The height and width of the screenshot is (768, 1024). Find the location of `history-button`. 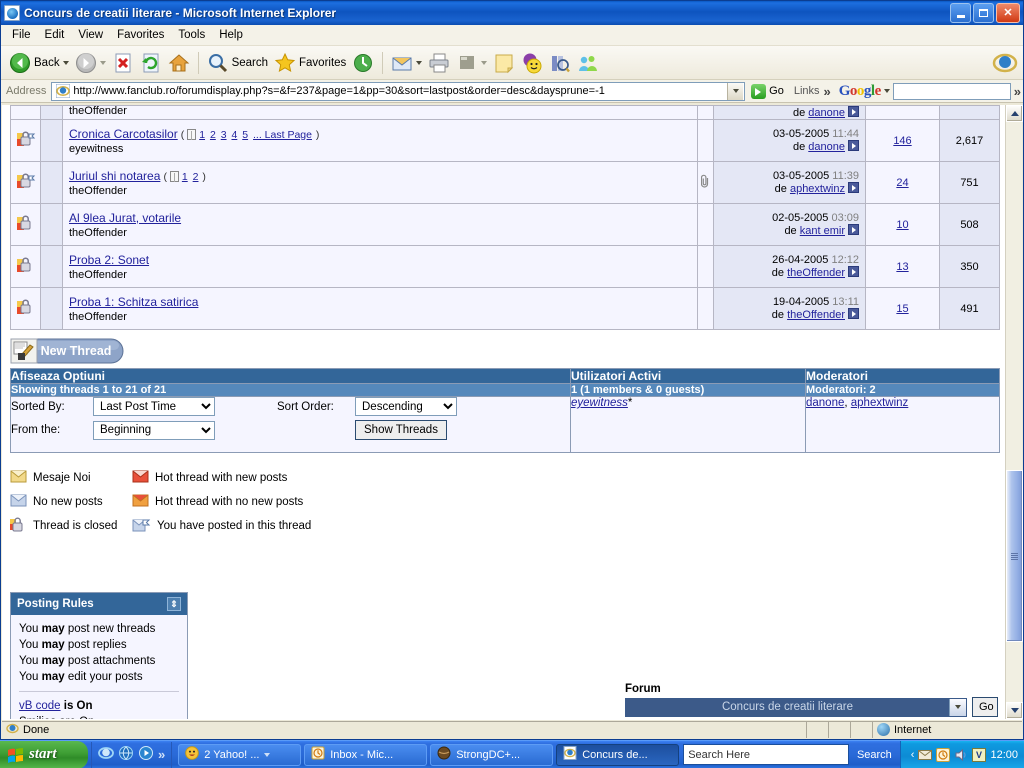

history-button is located at coordinates (363, 63).